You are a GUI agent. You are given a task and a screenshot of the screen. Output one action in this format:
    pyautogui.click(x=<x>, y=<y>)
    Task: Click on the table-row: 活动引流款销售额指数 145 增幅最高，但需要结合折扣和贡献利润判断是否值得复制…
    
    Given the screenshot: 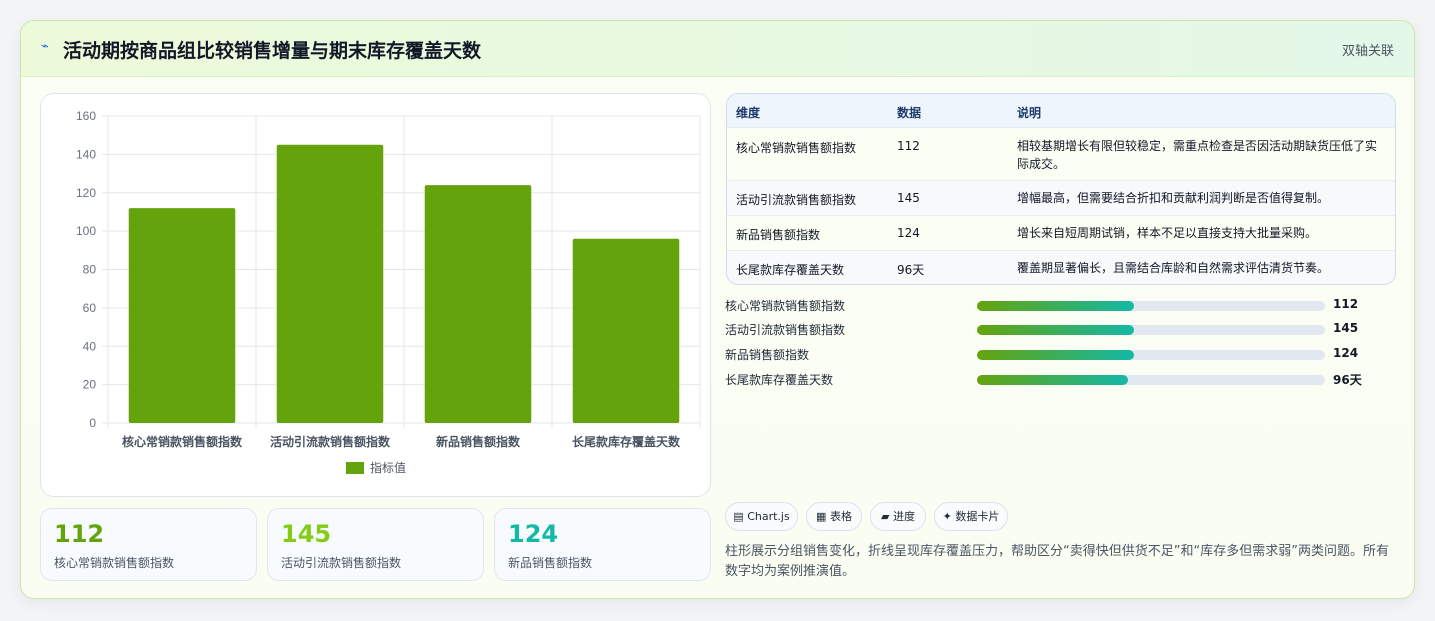 What is the action you would take?
    pyautogui.click(x=1061, y=197)
    